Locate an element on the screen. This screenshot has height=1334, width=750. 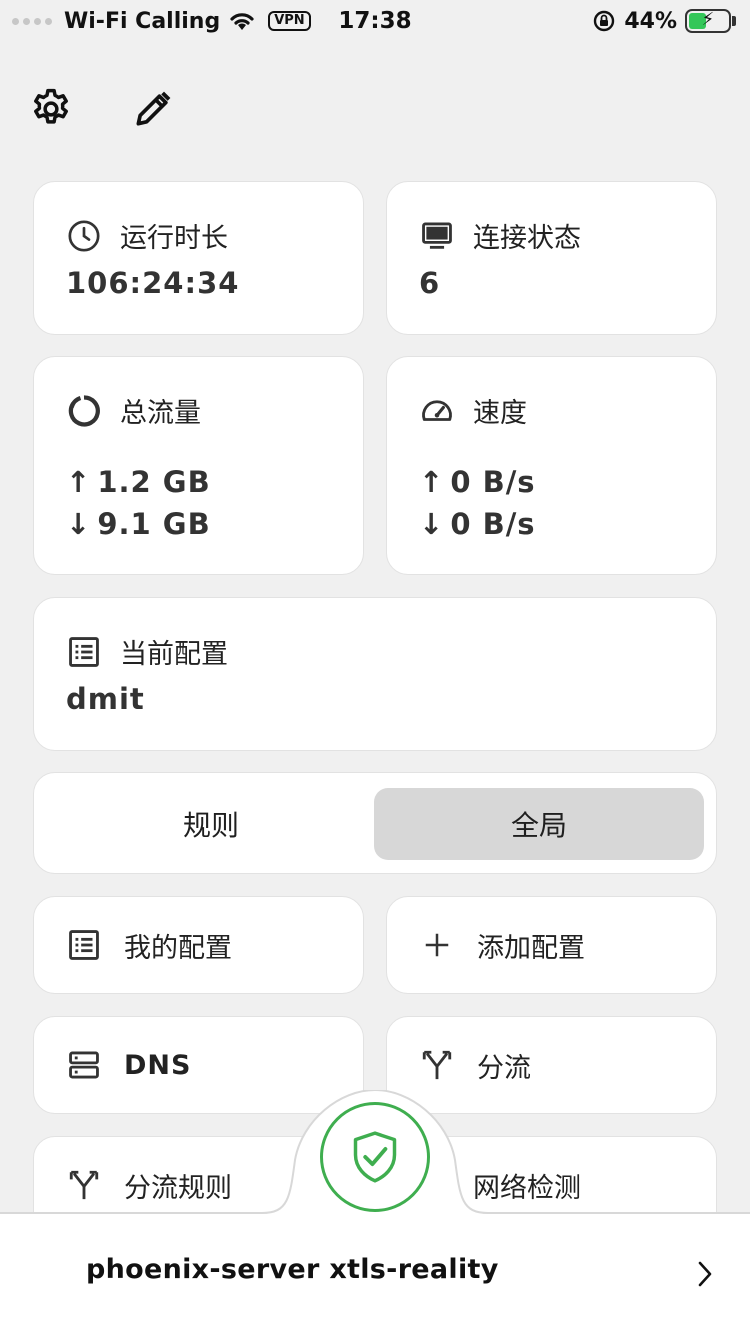
mode-segmented-control: 规则 全局 is located at coordinates (375, 823).